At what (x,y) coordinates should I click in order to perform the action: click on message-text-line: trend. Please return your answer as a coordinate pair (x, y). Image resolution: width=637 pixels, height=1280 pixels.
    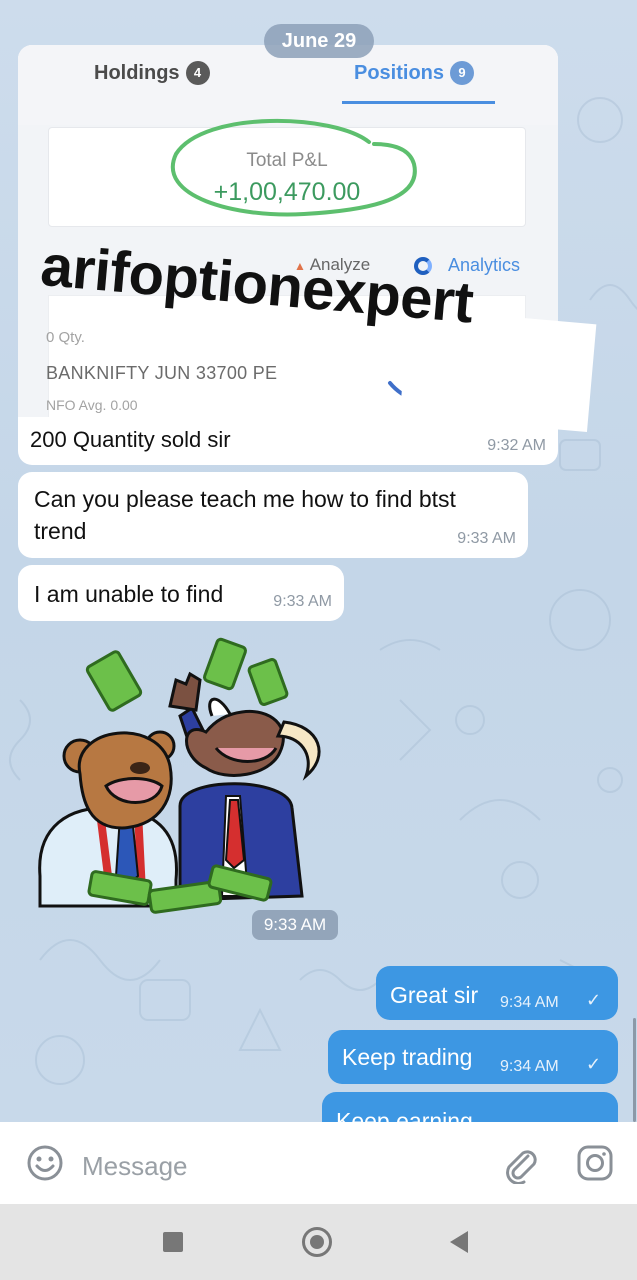
    Looking at the image, I should click on (60, 531).